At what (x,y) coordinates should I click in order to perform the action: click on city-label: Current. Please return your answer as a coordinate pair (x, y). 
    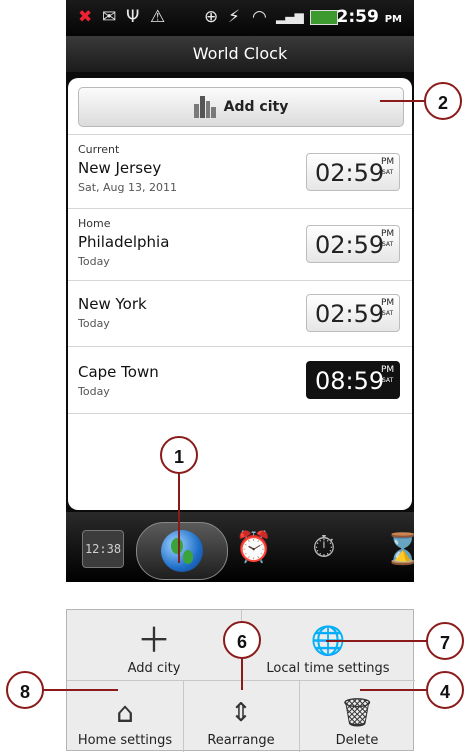
    Looking at the image, I should click on (99, 149).